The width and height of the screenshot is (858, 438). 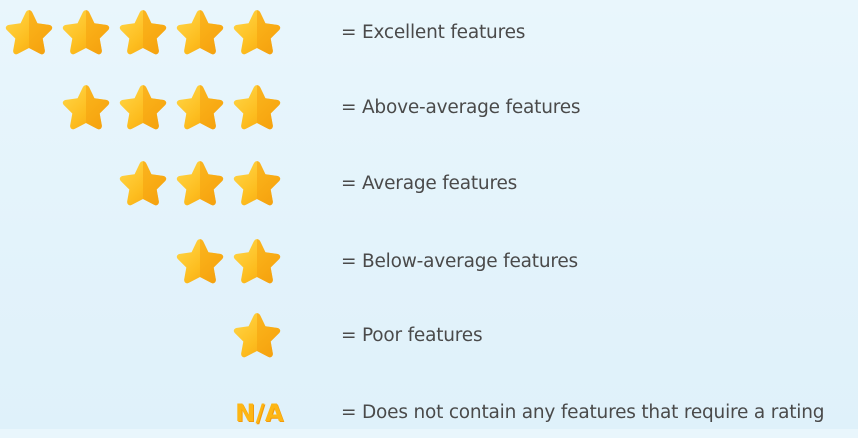 I want to click on rating-label: = Below-average features, so click(x=459, y=261).